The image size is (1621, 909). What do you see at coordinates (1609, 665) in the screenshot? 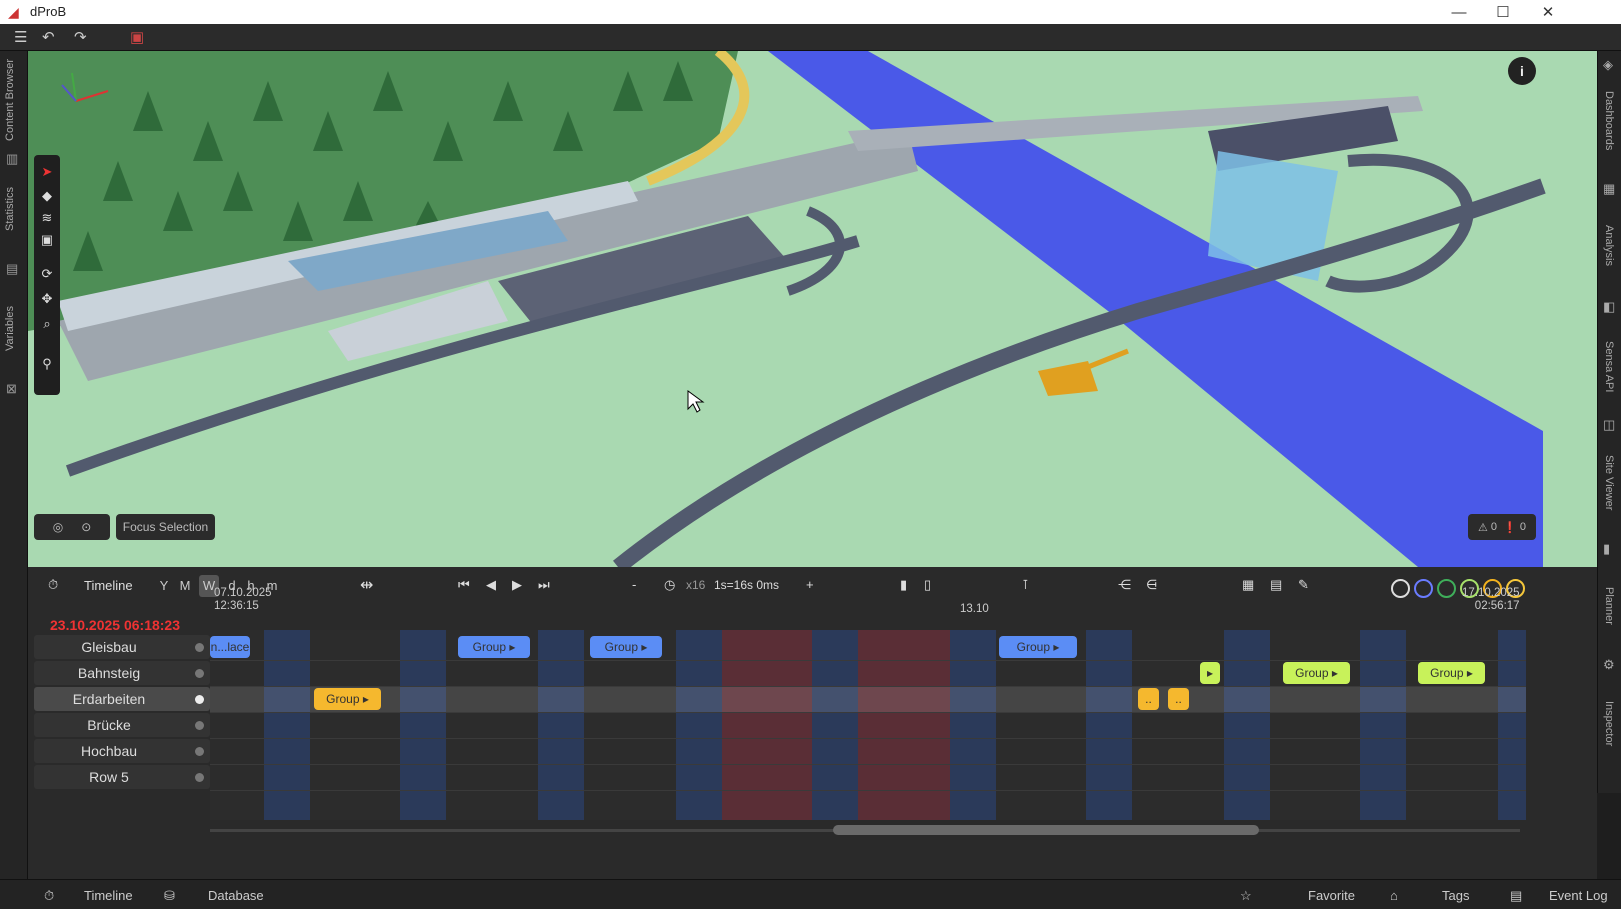
I see `inspector-icon: ⚙` at bounding box center [1609, 665].